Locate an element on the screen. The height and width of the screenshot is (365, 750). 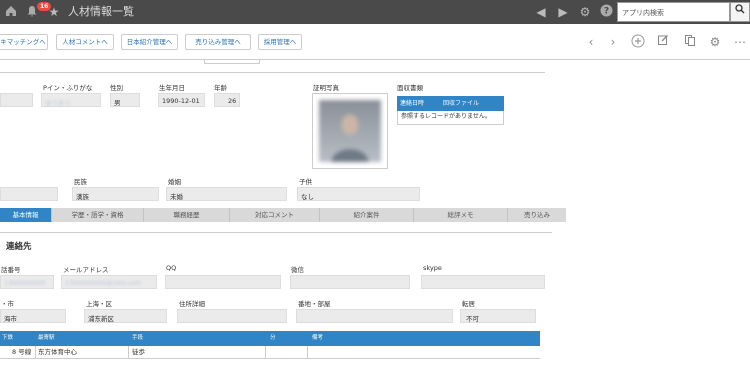
email-label: メールアドレス is located at coordinates (86, 270).